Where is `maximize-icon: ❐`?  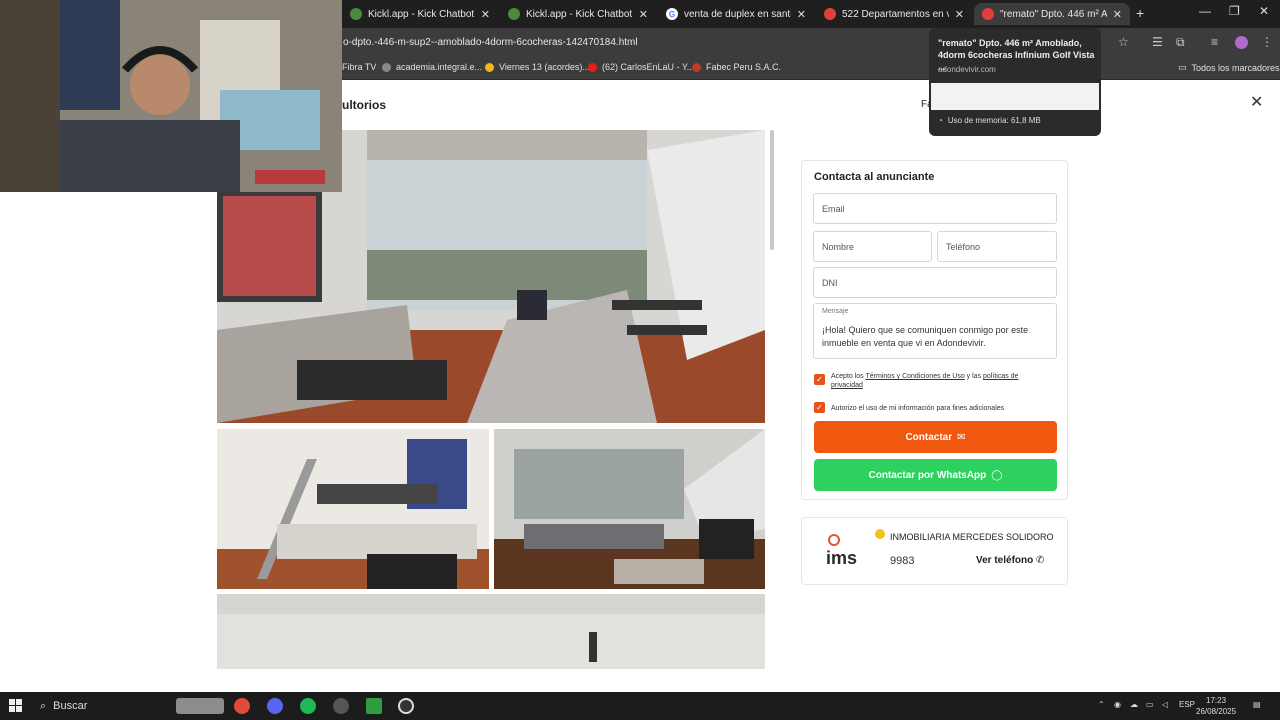 maximize-icon: ❐ is located at coordinates (1234, 11).